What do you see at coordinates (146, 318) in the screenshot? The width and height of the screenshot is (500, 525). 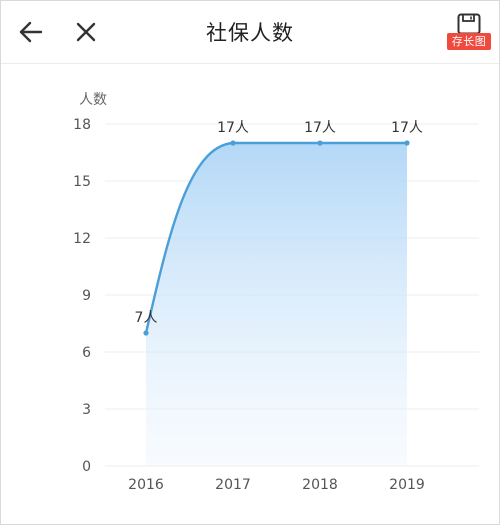 I see `data-label: 7人` at bounding box center [146, 318].